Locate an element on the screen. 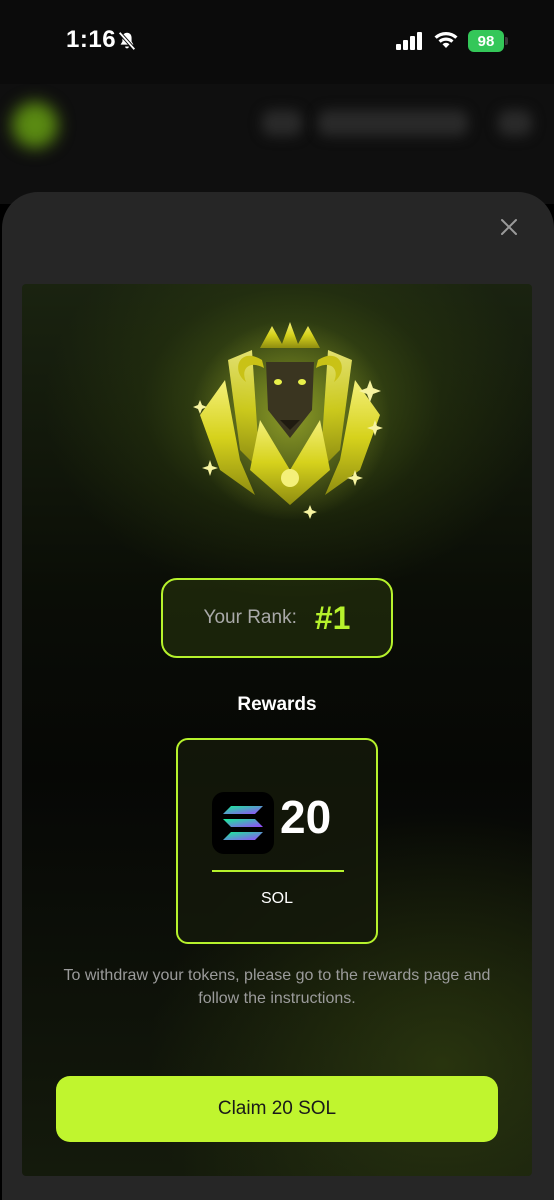 The width and height of the screenshot is (554, 1200). reward-token: SOL is located at coordinates (276, 898).